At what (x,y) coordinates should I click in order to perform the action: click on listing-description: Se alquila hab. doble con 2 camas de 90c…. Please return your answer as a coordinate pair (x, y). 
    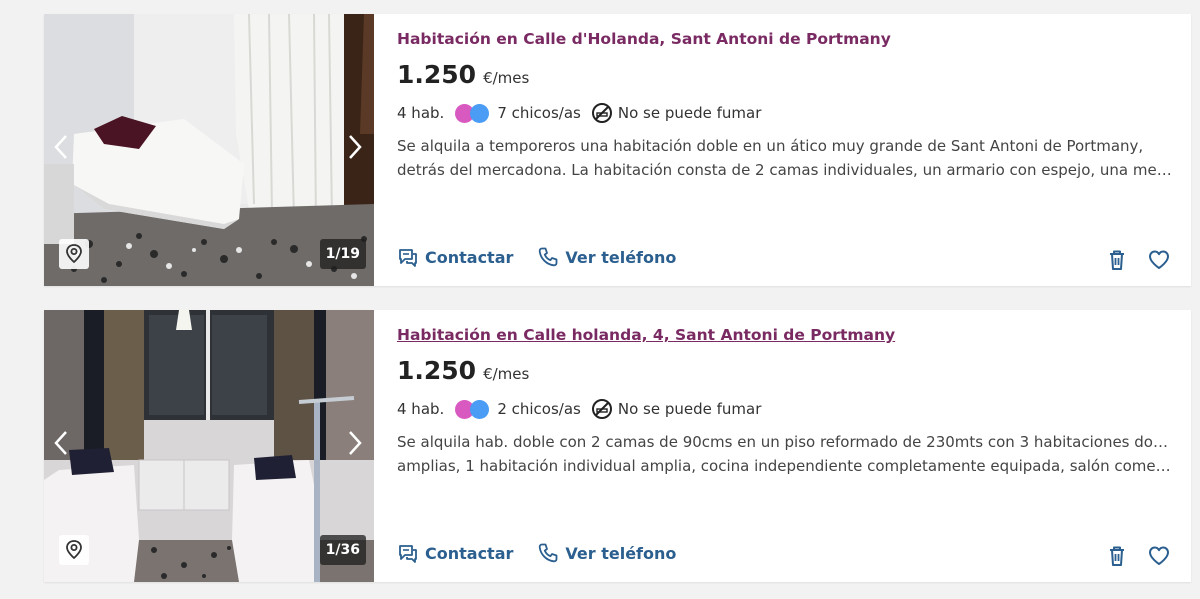
    Looking at the image, I should click on (787, 454).